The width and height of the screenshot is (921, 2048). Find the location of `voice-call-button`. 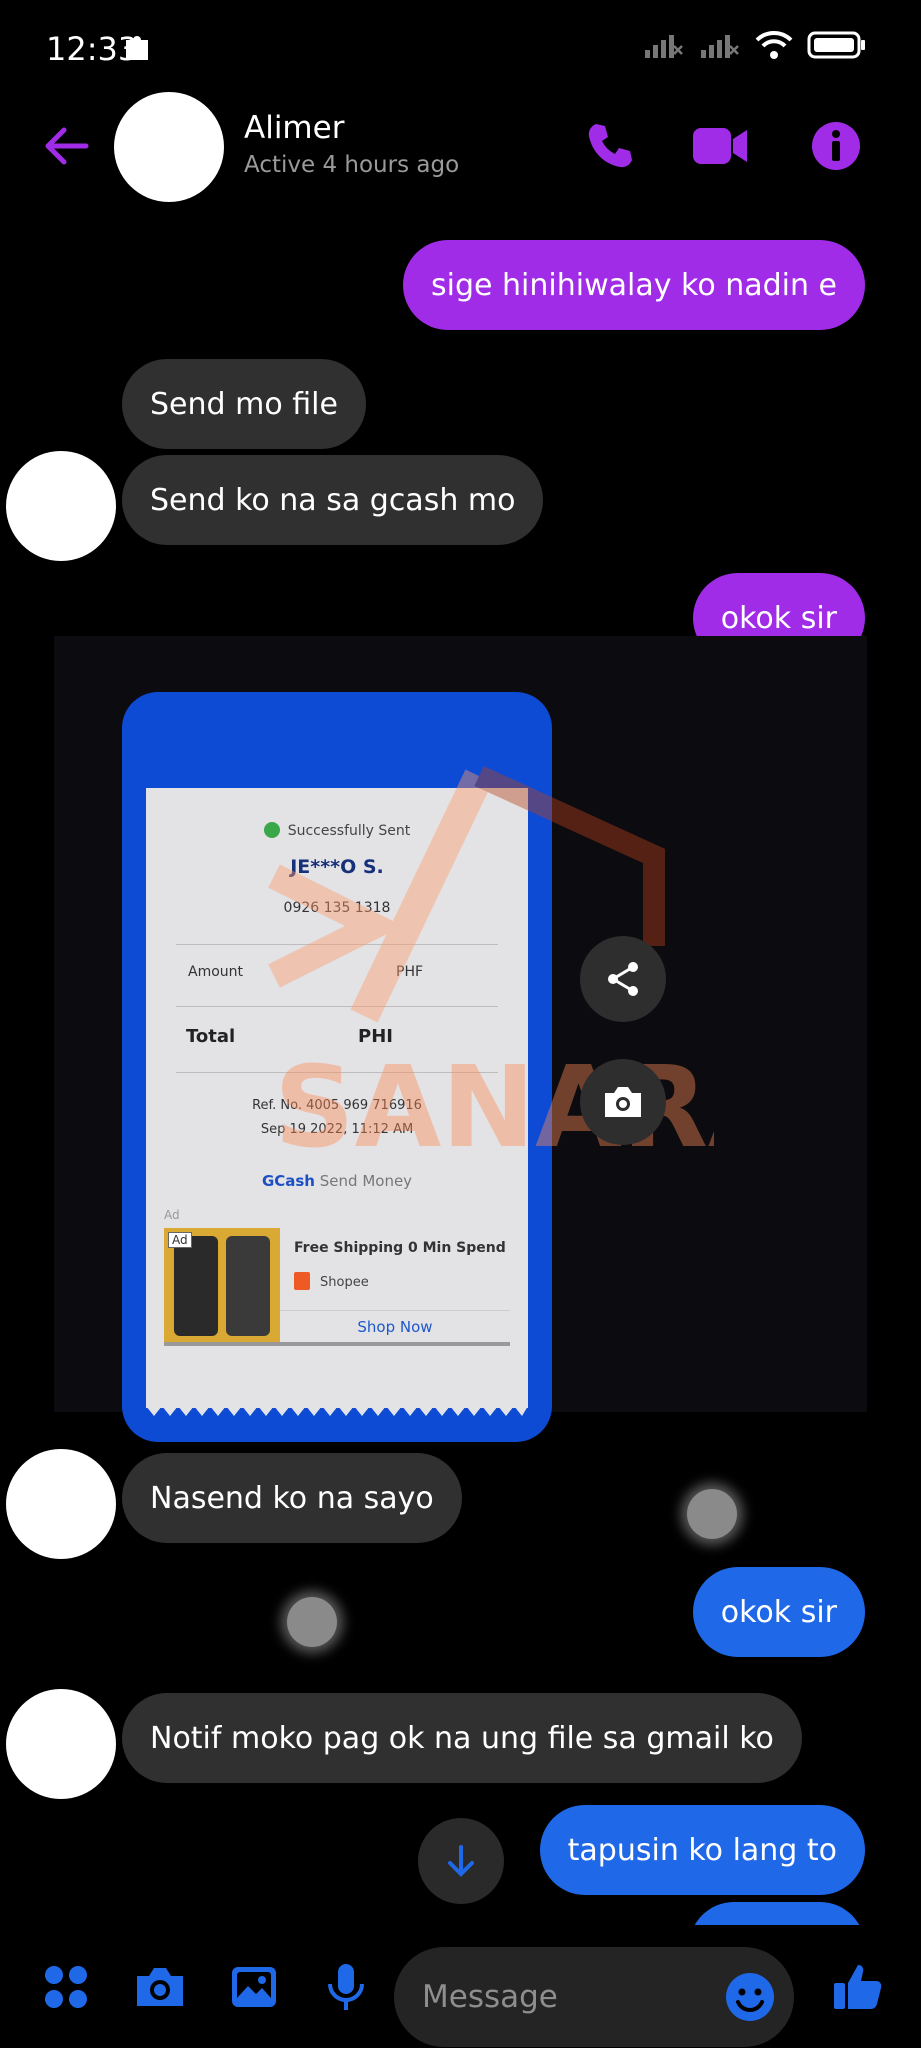

voice-call-button is located at coordinates (610, 146).